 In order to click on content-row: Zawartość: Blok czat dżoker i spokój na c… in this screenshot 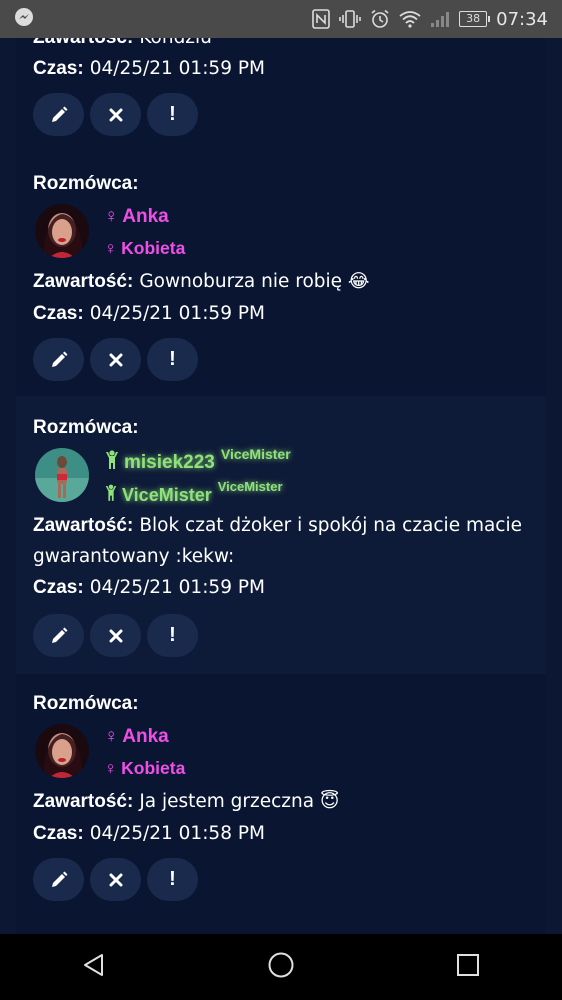, I will do `click(283, 541)`.